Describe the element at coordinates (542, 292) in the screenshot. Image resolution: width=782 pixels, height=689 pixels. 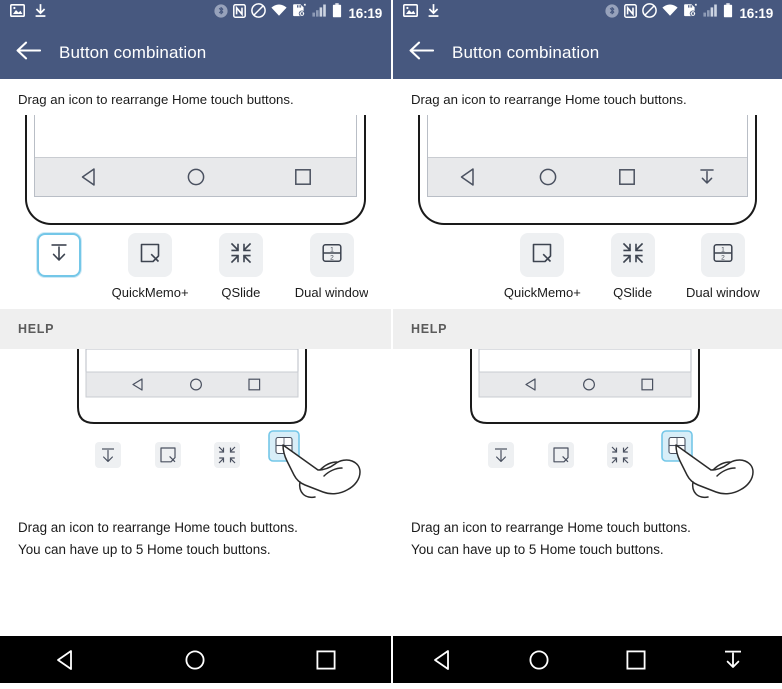
I see `tray-label-quickmemo: QuickMemo+` at that location.